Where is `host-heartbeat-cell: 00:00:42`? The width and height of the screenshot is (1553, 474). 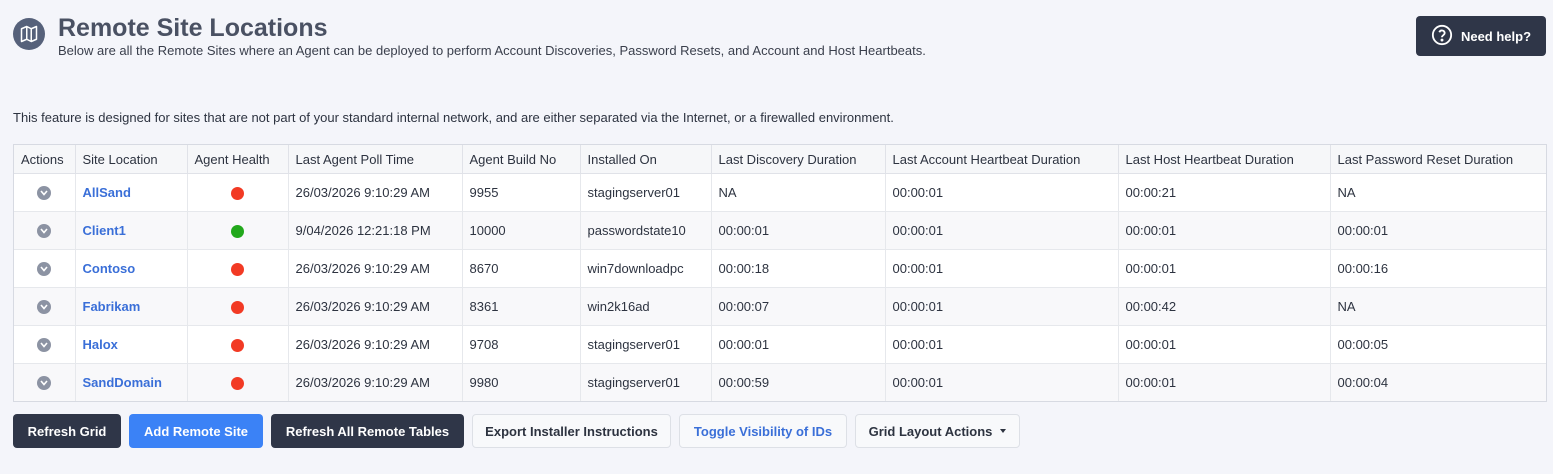
host-heartbeat-cell: 00:00:42 is located at coordinates (1224, 306).